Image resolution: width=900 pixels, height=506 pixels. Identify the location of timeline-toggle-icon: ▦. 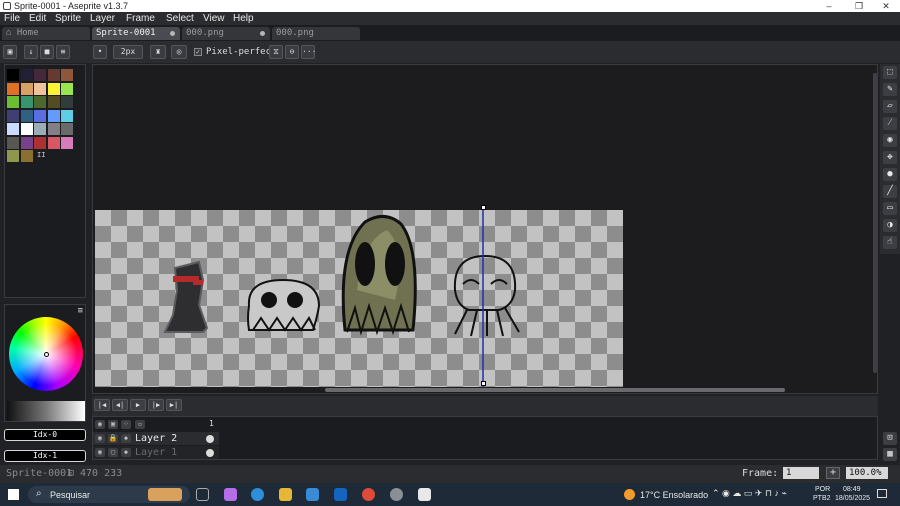
(890, 454).